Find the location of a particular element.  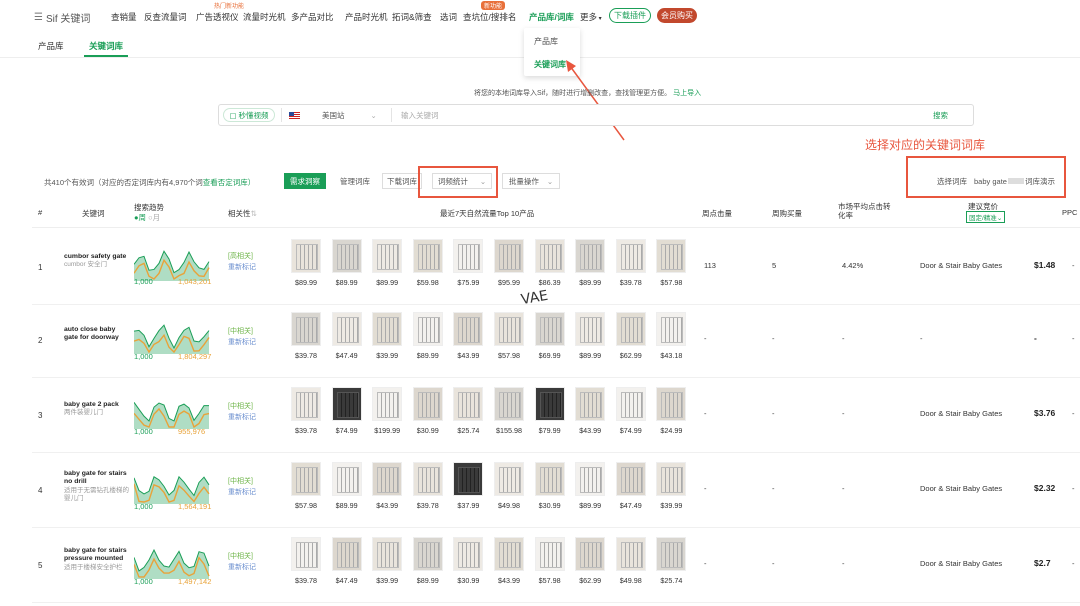

nav-expand: 拓词&筛查 is located at coordinates (412, 17).